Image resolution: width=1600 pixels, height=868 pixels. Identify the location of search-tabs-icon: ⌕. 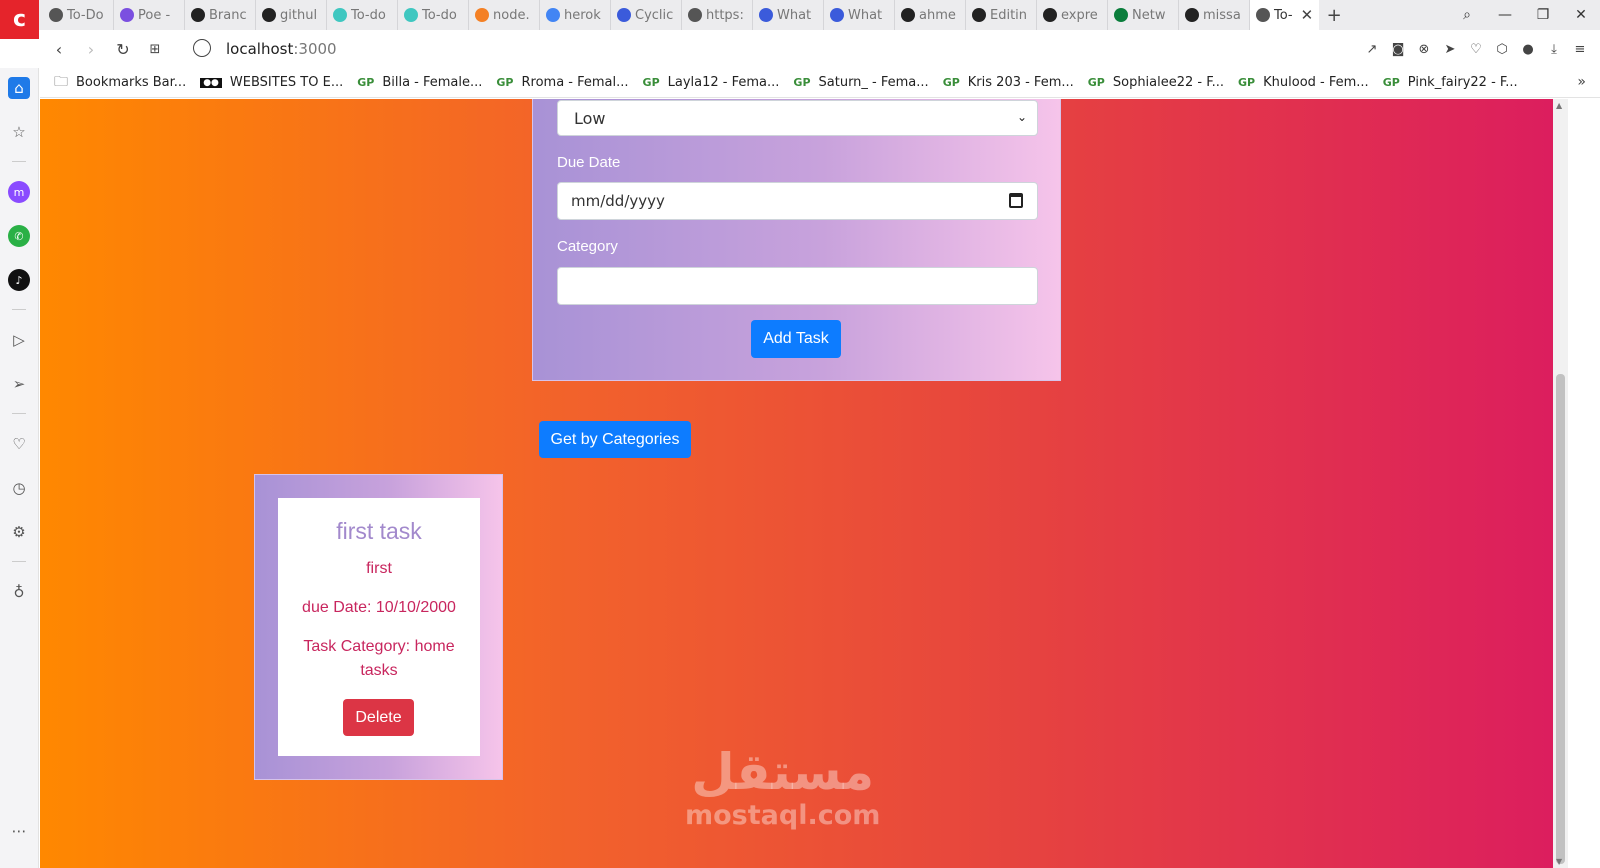
(1467, 15).